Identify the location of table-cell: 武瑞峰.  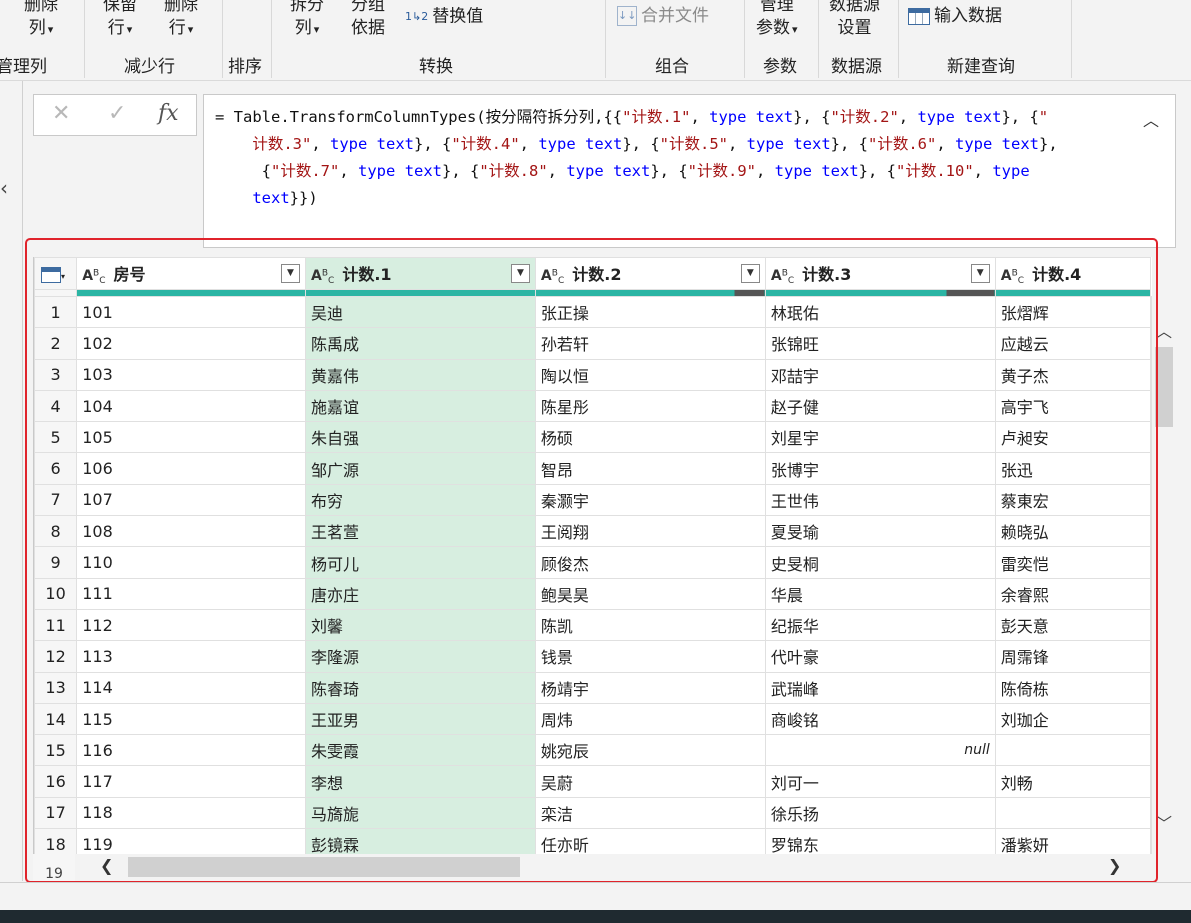
(880, 687).